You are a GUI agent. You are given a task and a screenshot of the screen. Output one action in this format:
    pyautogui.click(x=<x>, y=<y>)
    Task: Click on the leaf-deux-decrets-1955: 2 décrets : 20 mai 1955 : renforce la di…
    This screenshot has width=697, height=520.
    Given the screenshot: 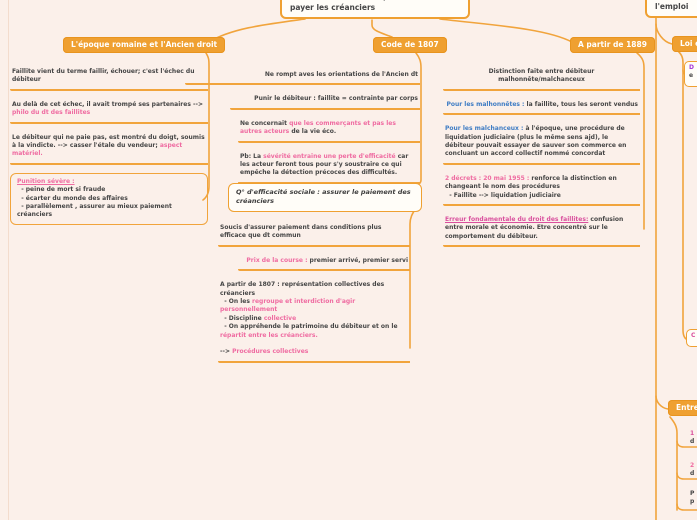 What is the action you would take?
    pyautogui.click(x=541, y=189)
    